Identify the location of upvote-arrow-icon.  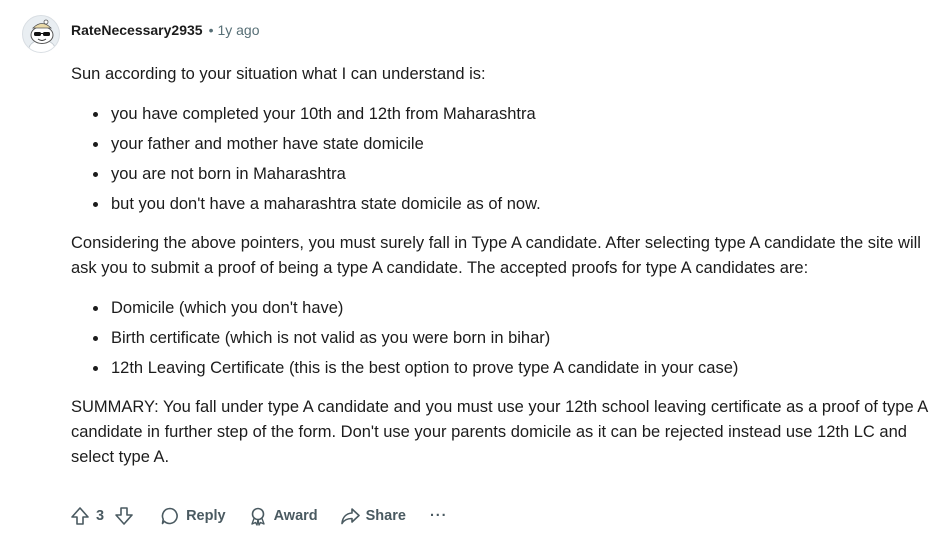
(80, 516).